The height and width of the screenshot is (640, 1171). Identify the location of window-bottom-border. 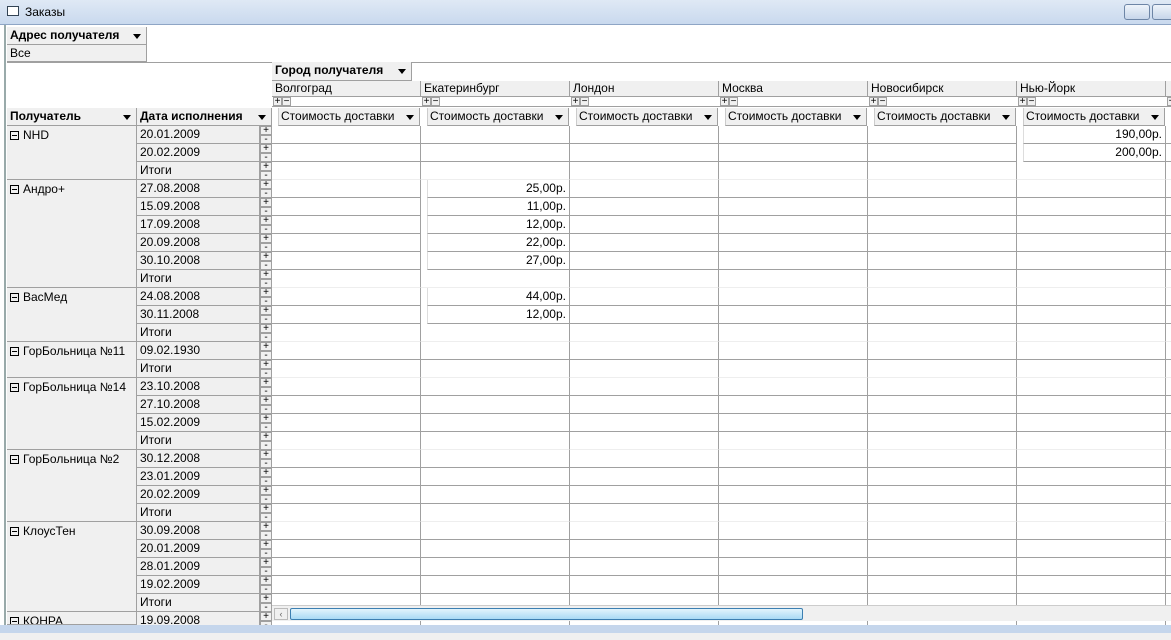
(585, 629).